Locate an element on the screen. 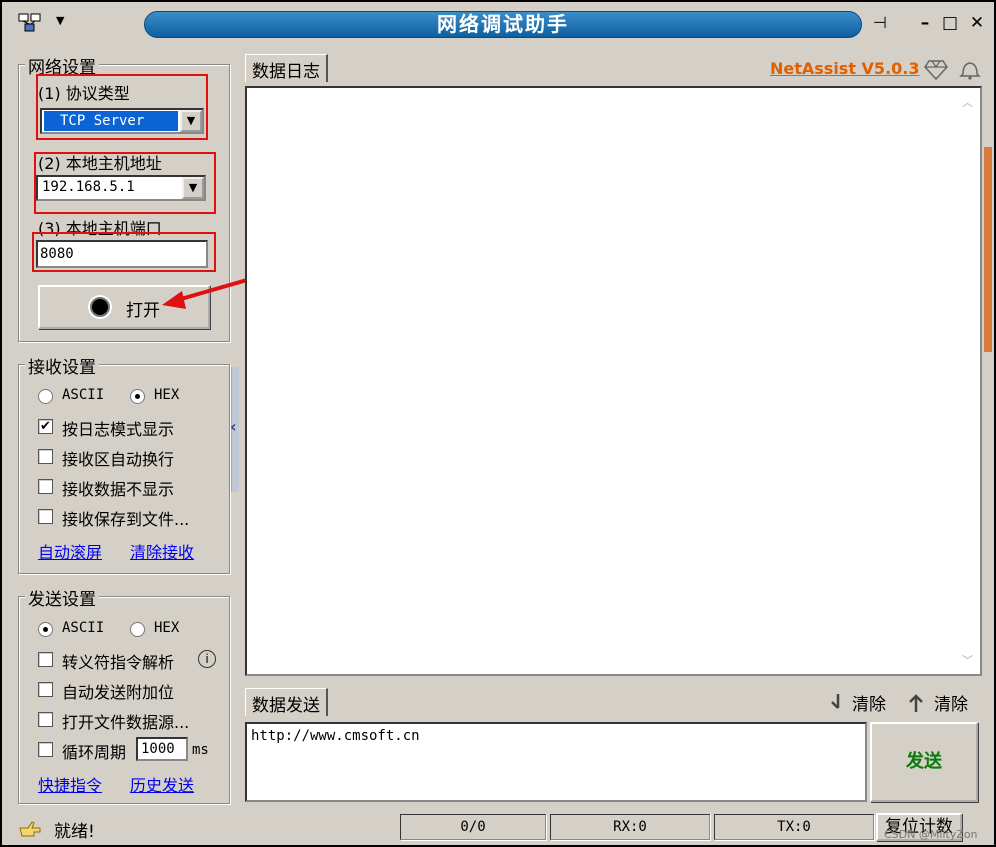  auto-wrap-label: 接收区自动换行 is located at coordinates (118, 459).